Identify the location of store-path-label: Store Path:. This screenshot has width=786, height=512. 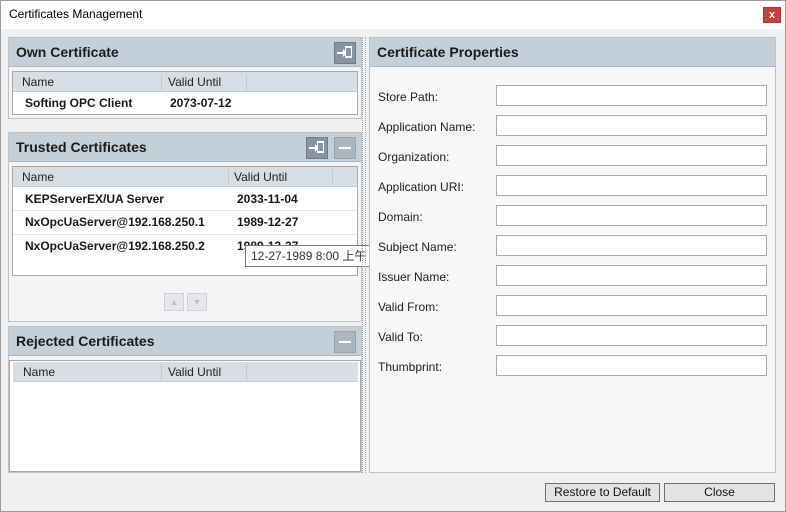
(408, 97).